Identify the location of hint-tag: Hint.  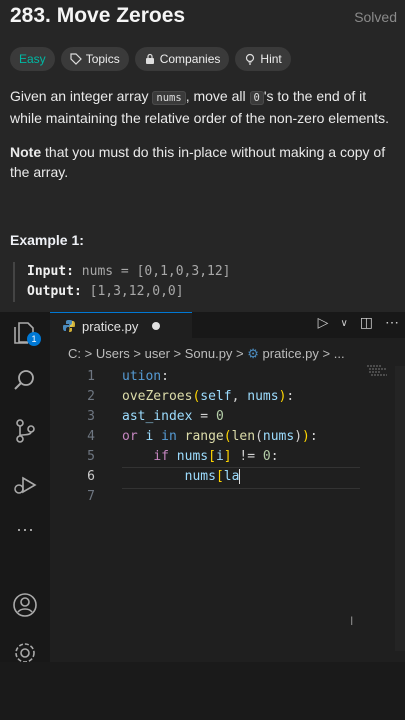
(263, 59).